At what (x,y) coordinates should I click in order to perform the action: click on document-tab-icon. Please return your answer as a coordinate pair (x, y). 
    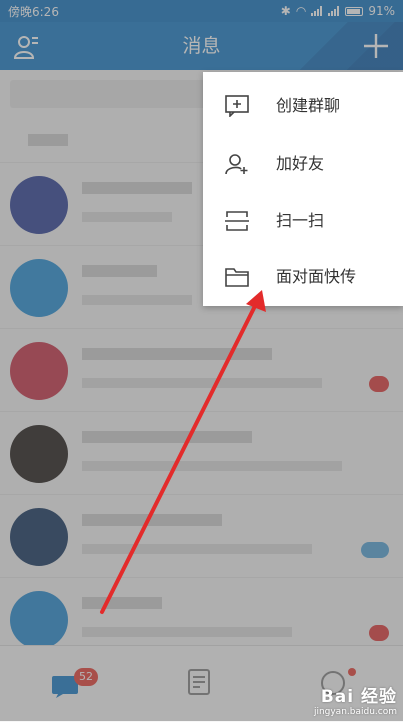
    Looking at the image, I should click on (200, 683).